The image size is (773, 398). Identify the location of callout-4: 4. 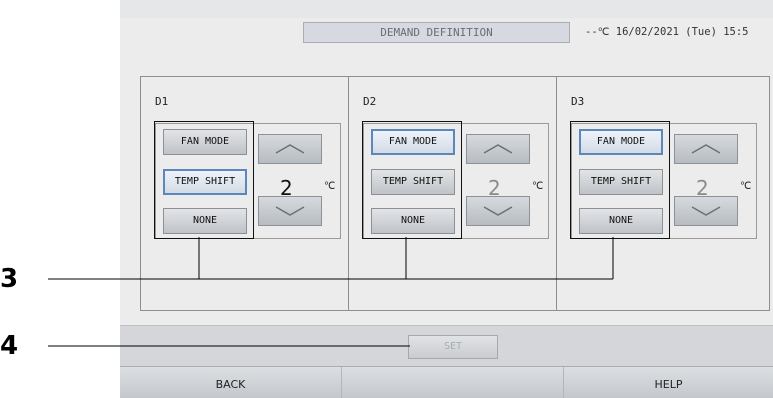
(9, 346).